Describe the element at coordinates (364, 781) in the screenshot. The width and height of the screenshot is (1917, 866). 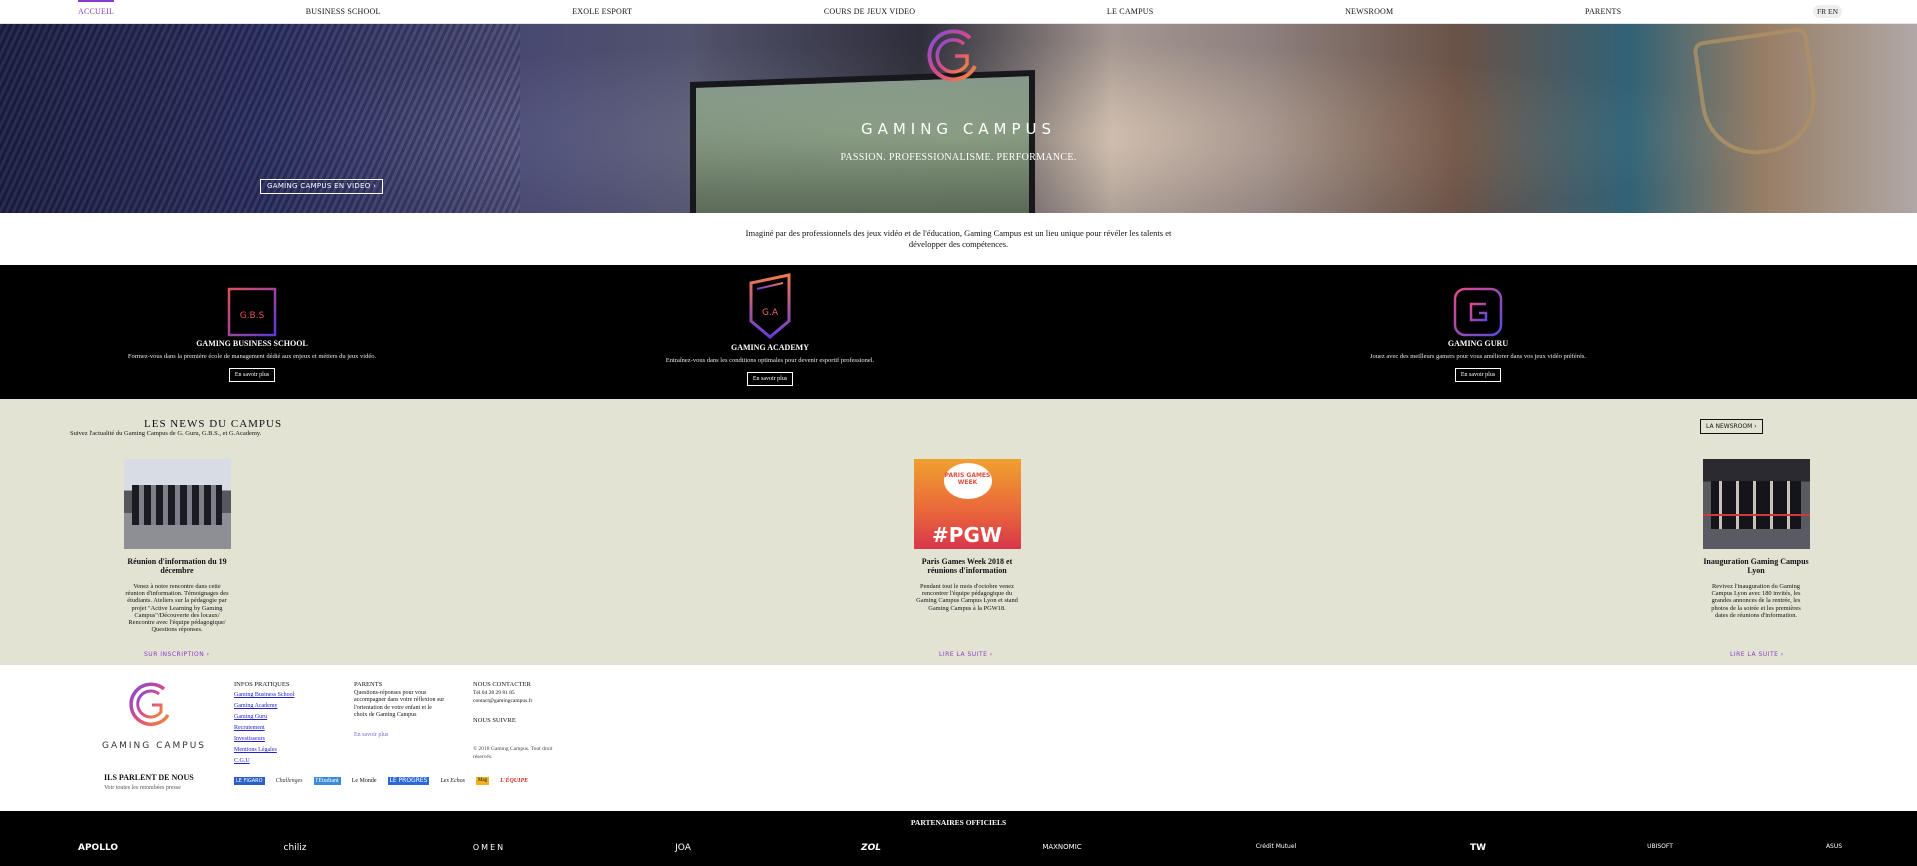
I see `press-logo-lemonde: Le Monde` at that location.